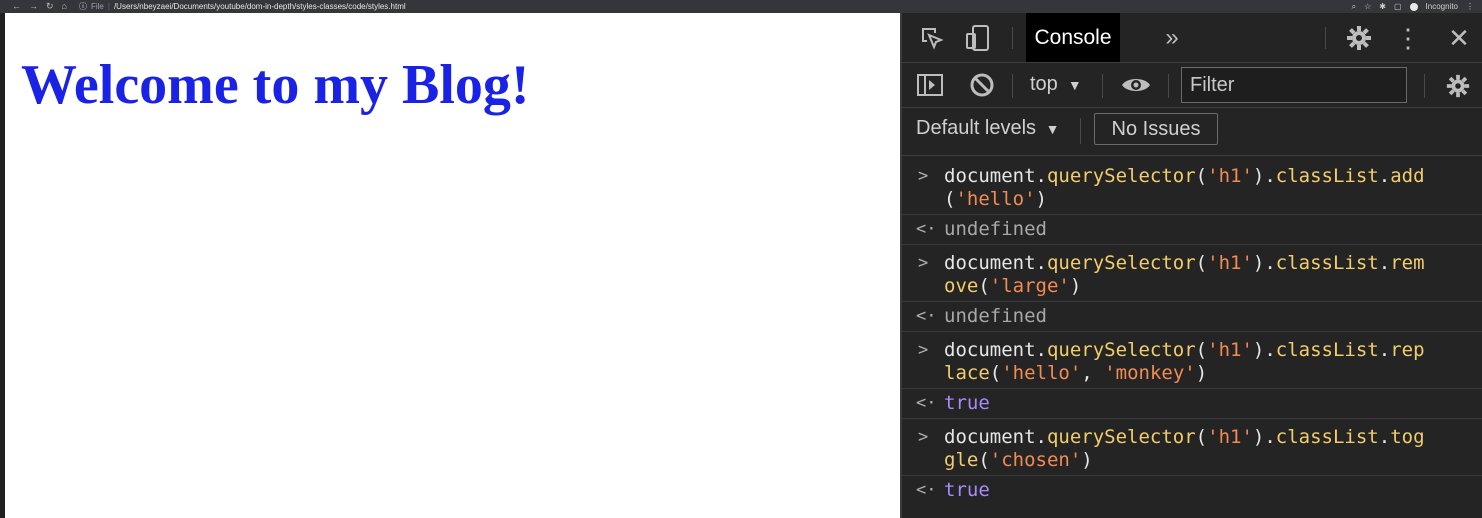 Image resolution: width=1482 pixels, height=518 pixels. Describe the element at coordinates (1382, 6) in the screenshot. I see `extension-icon: ✱` at that location.